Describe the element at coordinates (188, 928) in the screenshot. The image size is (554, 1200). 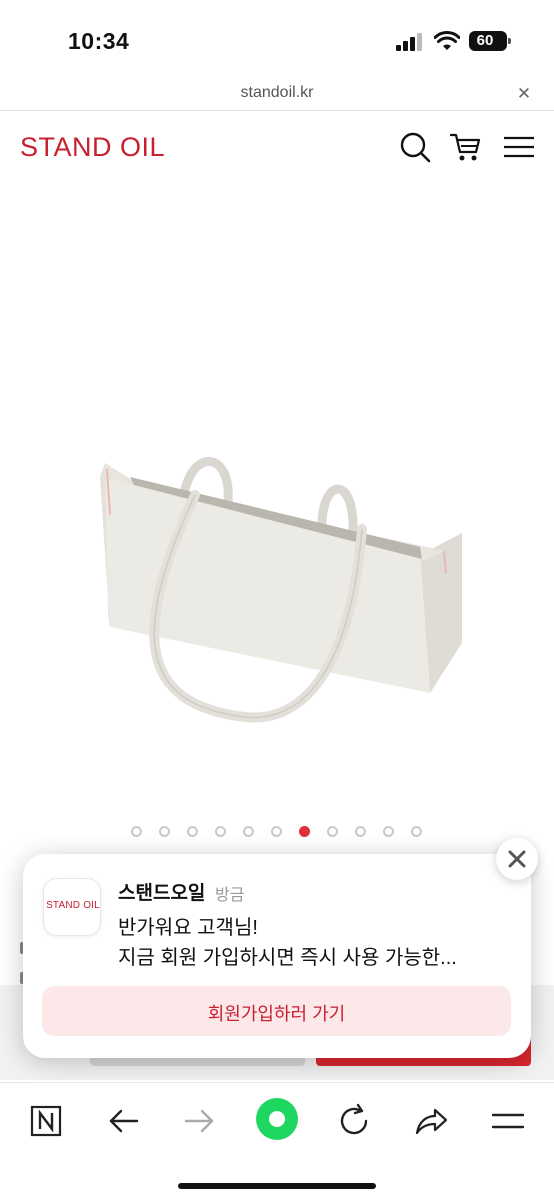
I see `message-line-1: 반가워요 고객님!` at that location.